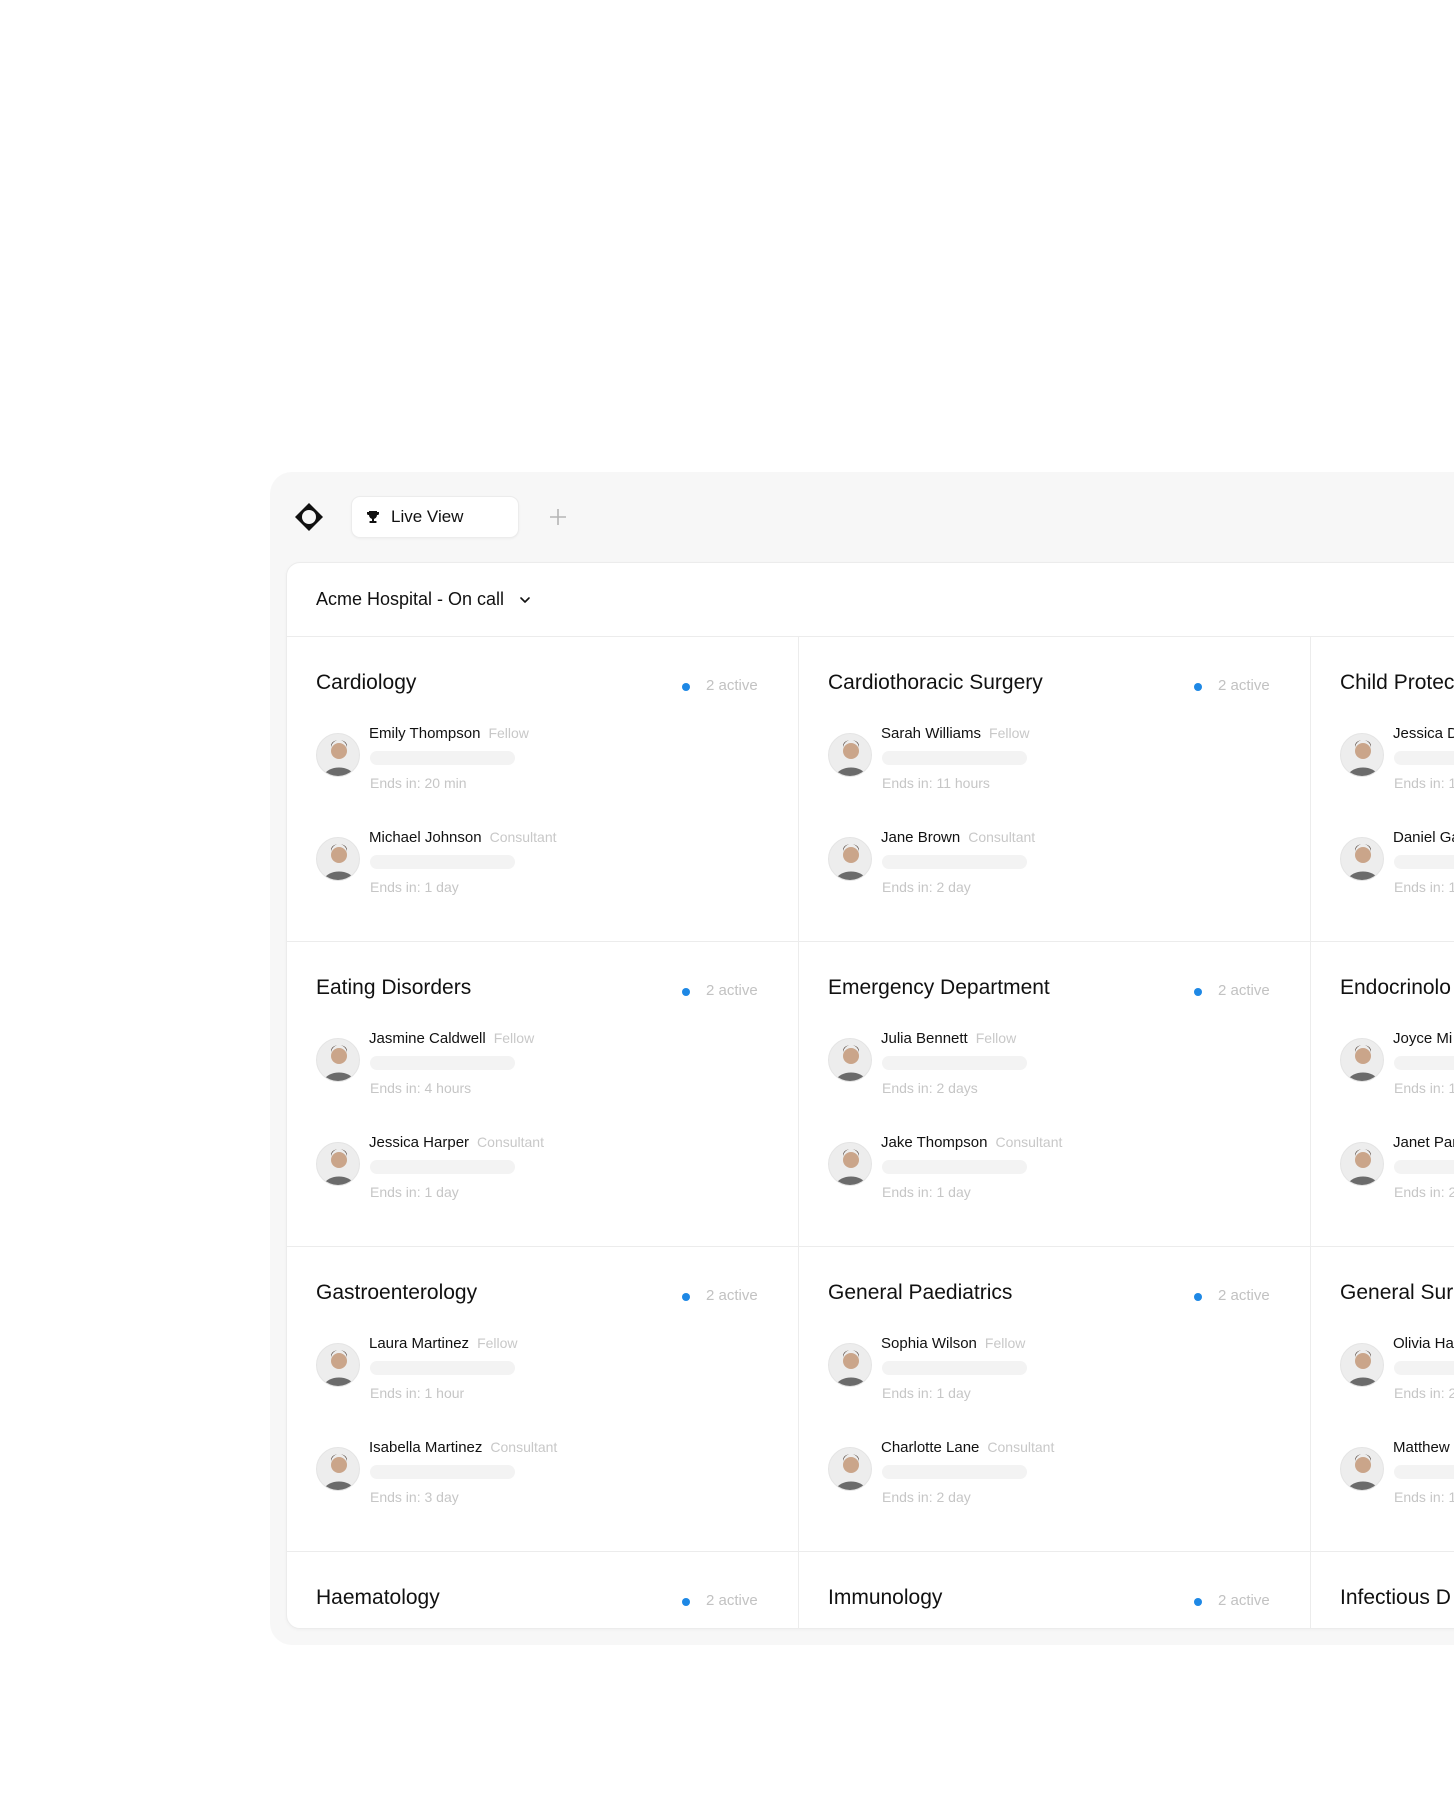 The image size is (1454, 1804). What do you see at coordinates (870, 600) in the screenshot?
I see `hospital-selector: Acme Hospital - On call` at bounding box center [870, 600].